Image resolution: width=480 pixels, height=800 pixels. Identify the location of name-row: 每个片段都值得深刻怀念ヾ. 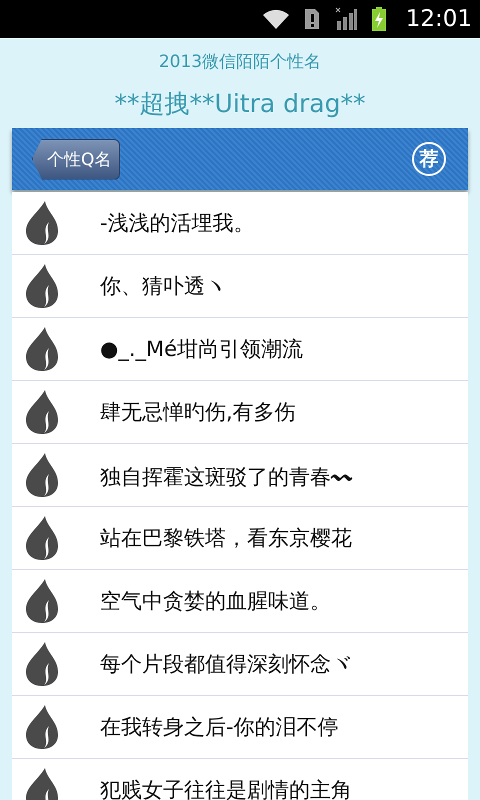
(240, 664).